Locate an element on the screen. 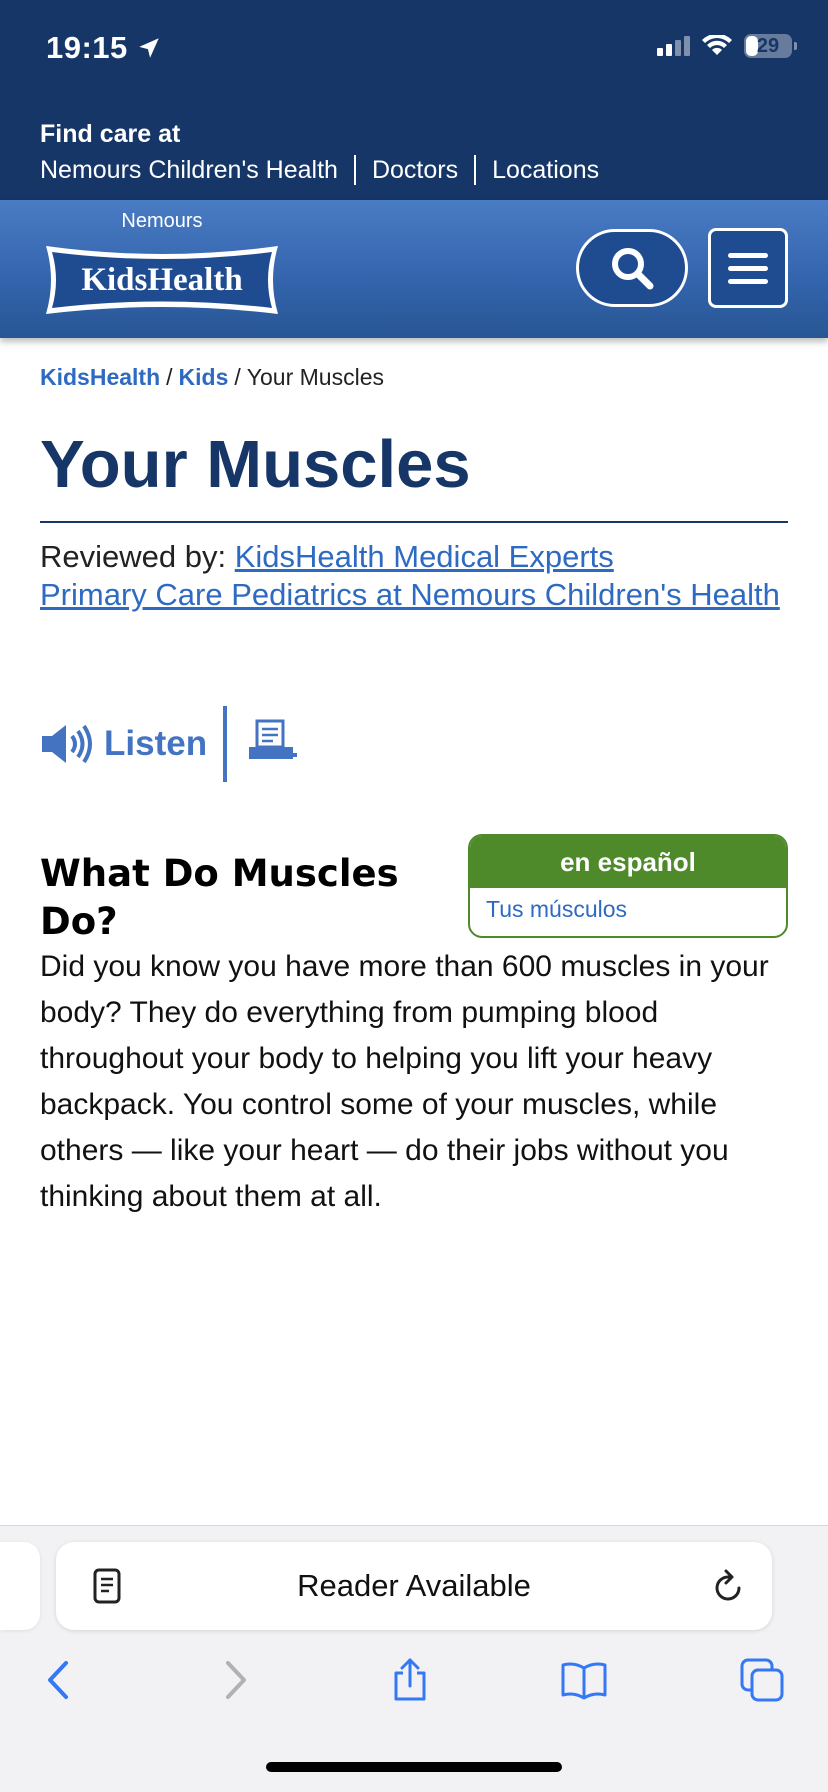 Image resolution: width=828 pixels, height=1792 pixels. menu-icon is located at coordinates (748, 255).